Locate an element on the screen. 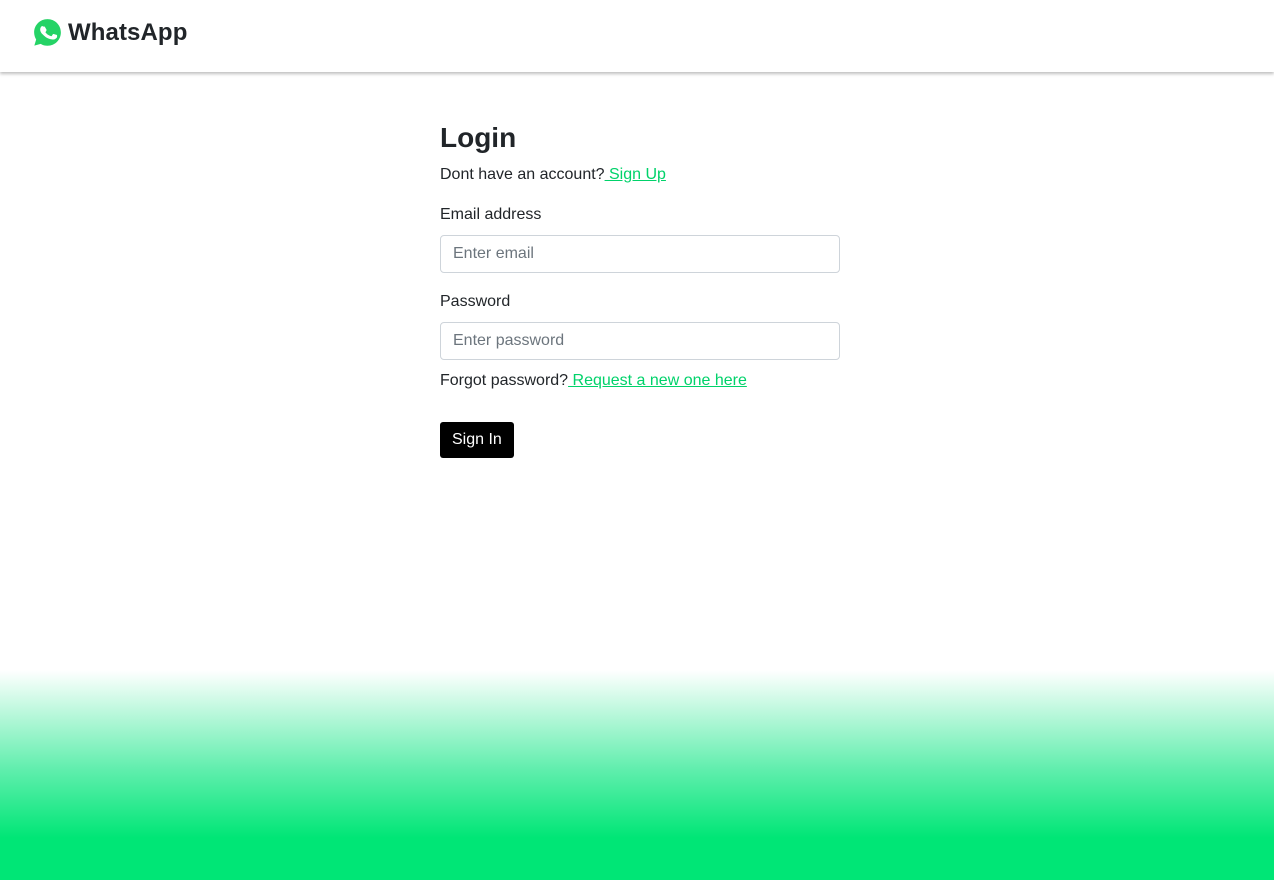 This screenshot has height=880, width=1274. top-navbar: WhatsApp is located at coordinates (637, 36).